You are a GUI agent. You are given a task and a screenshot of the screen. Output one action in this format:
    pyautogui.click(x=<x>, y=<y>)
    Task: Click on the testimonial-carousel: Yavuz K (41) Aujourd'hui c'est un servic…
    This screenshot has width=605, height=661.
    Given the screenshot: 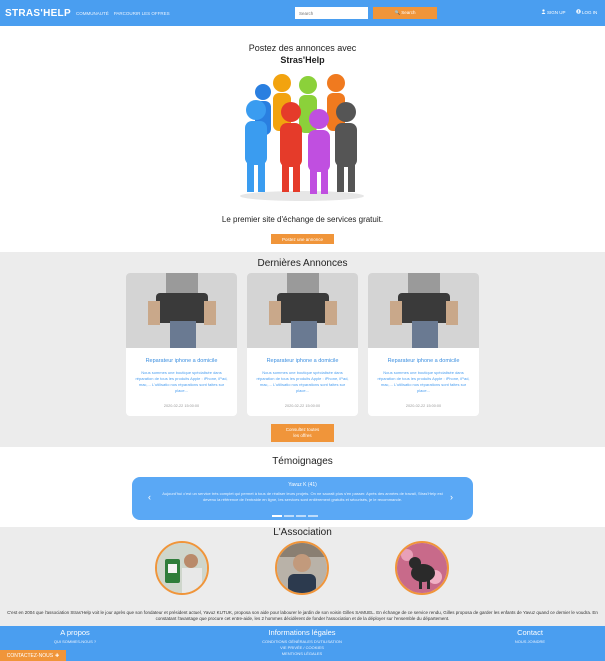 What is the action you would take?
    pyautogui.click(x=302, y=498)
    